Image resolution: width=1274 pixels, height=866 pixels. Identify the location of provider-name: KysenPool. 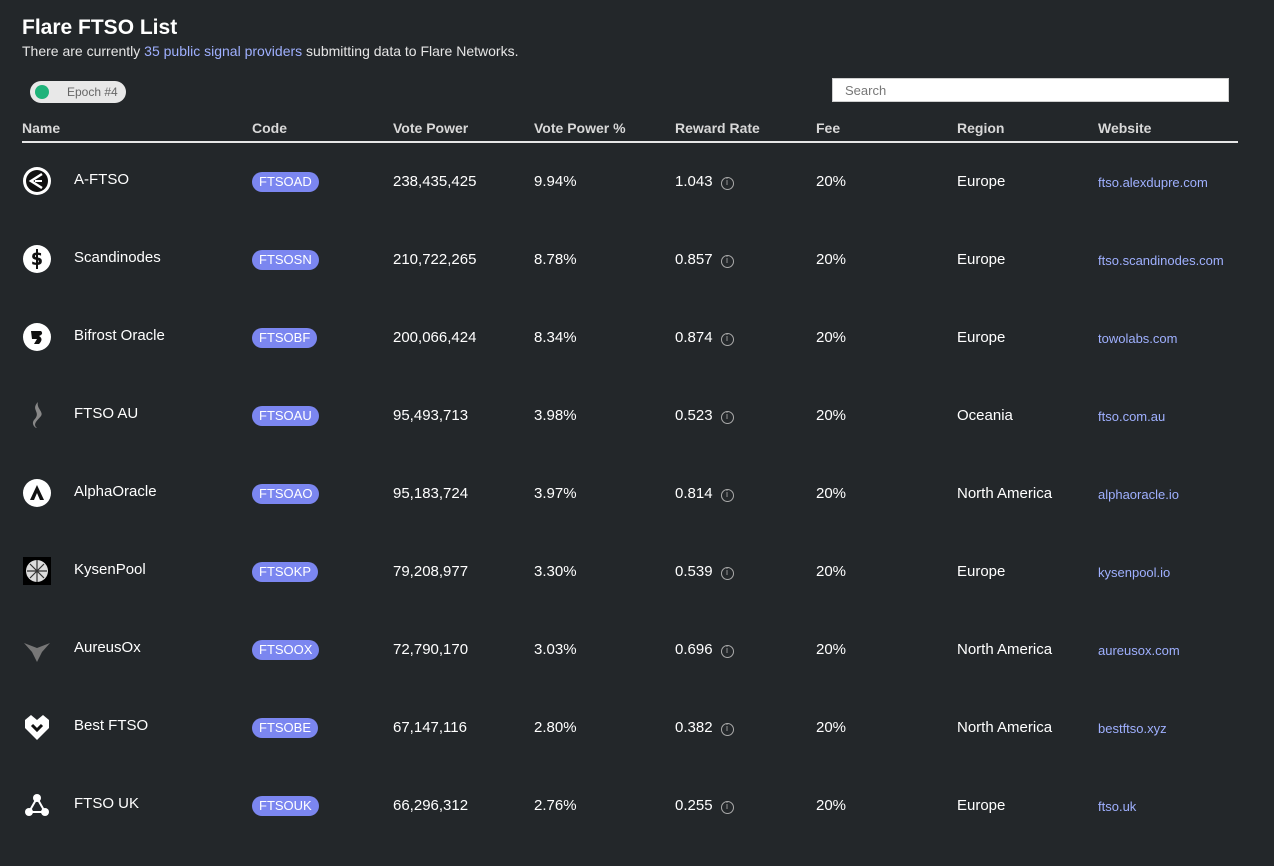
(110, 569).